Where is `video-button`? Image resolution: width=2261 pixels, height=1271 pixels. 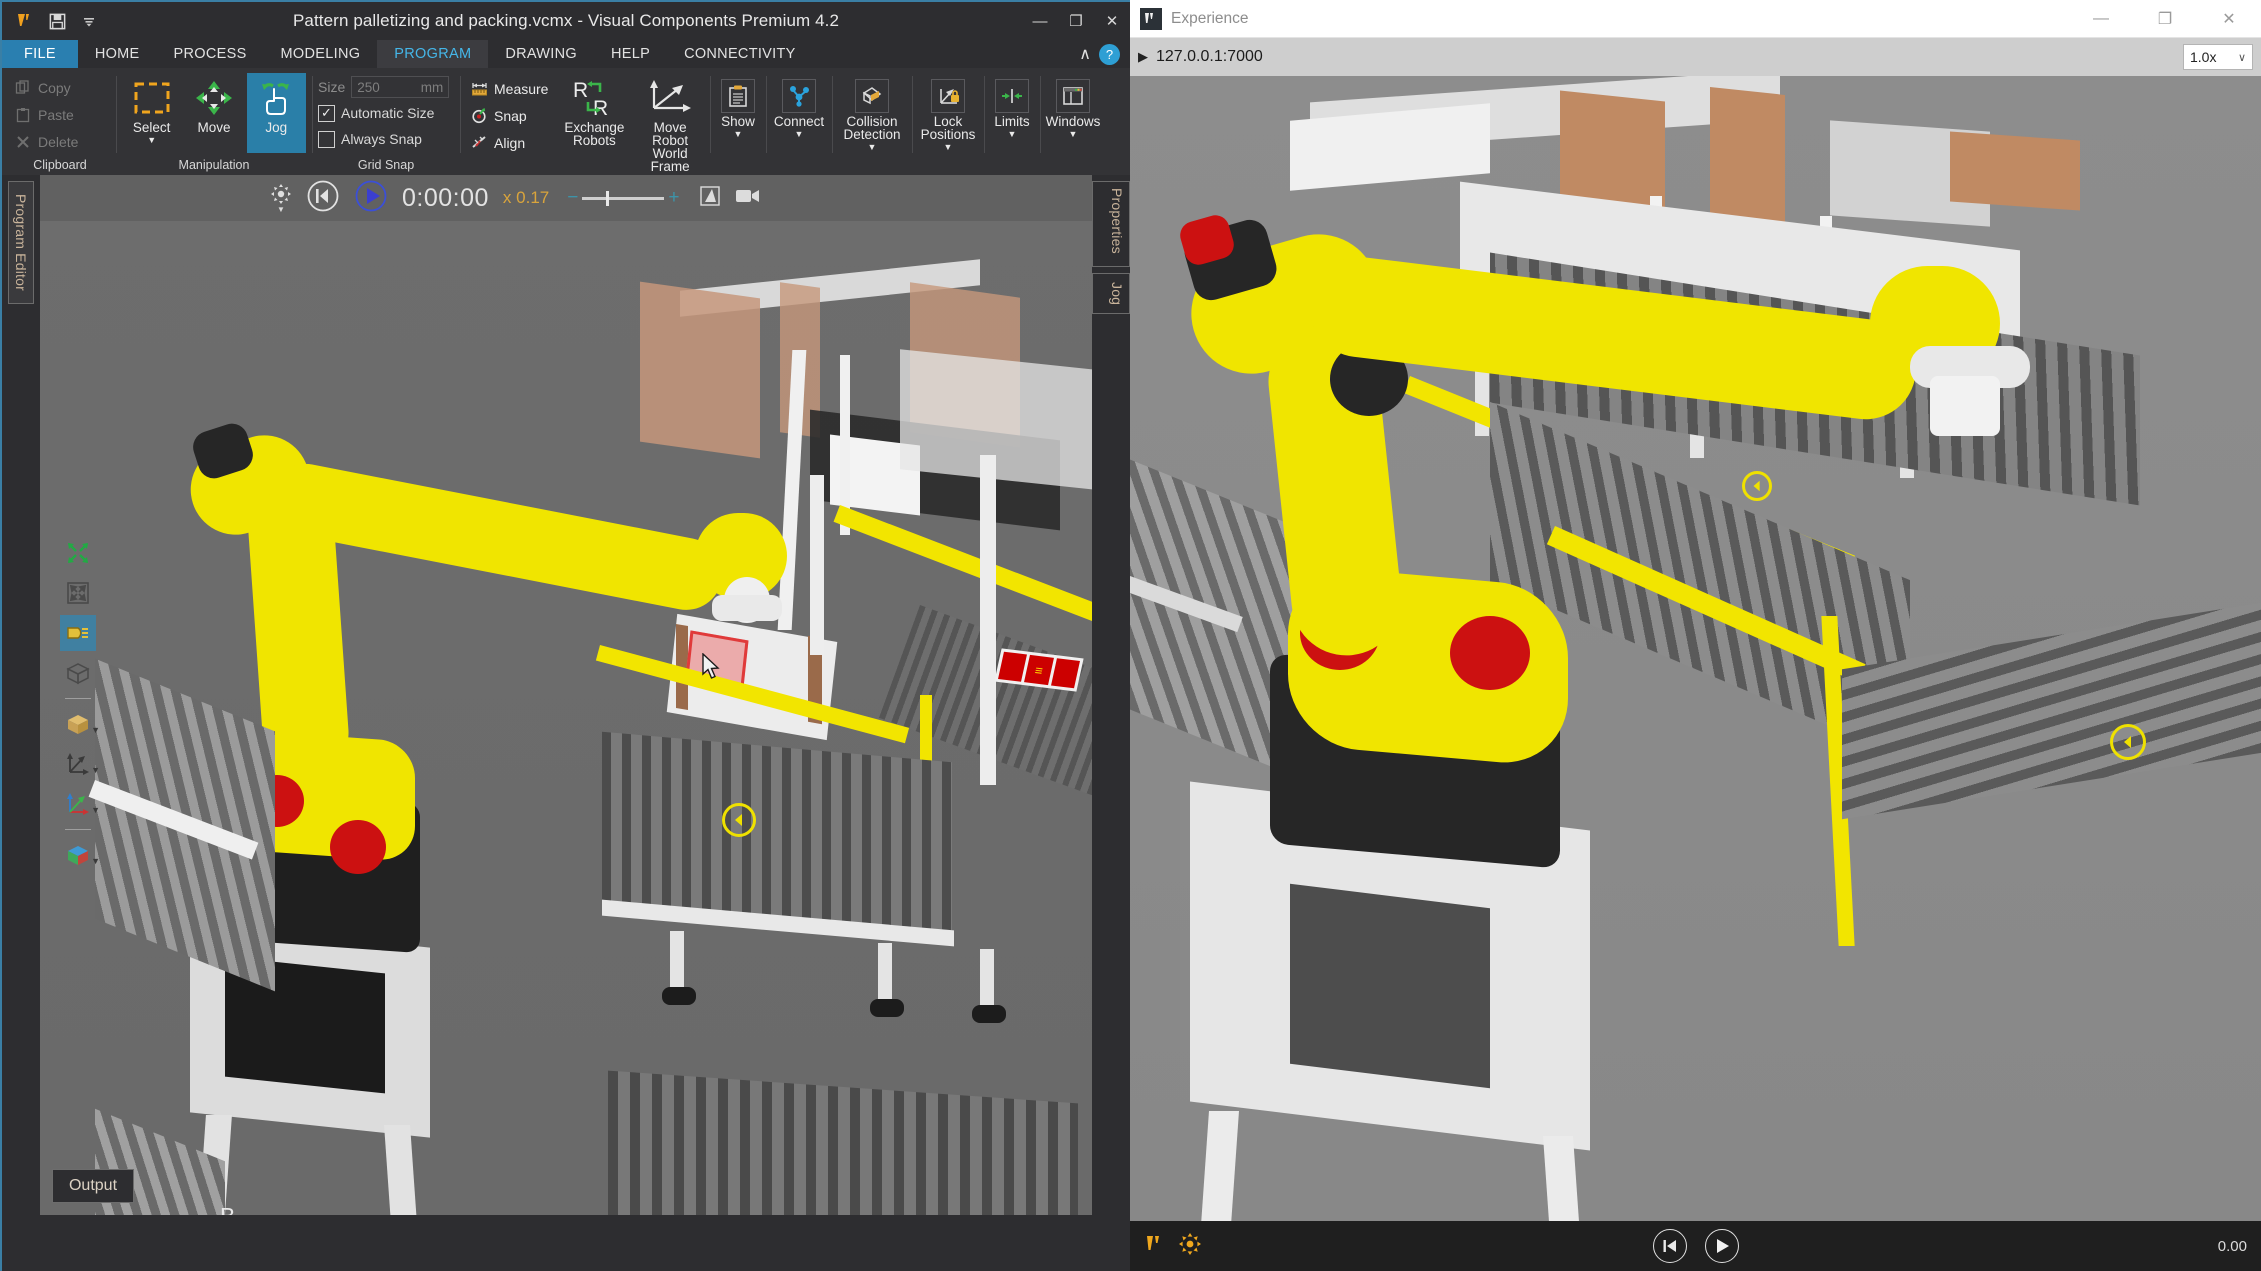 video-button is located at coordinates (748, 198).